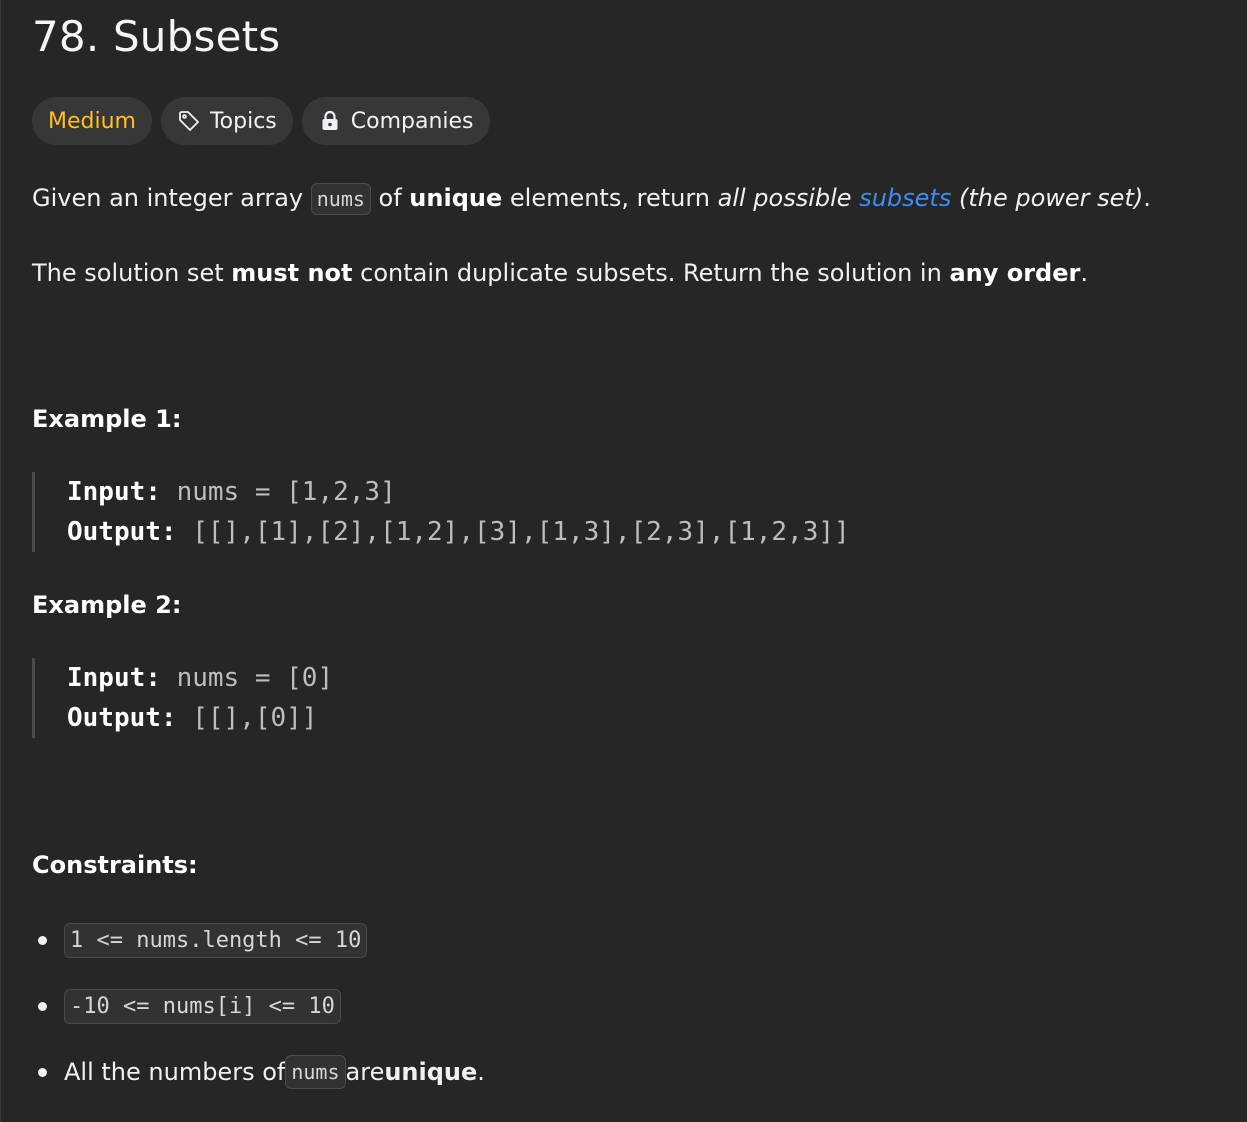  I want to click on page-title: 78. Subsets, so click(156, 36).